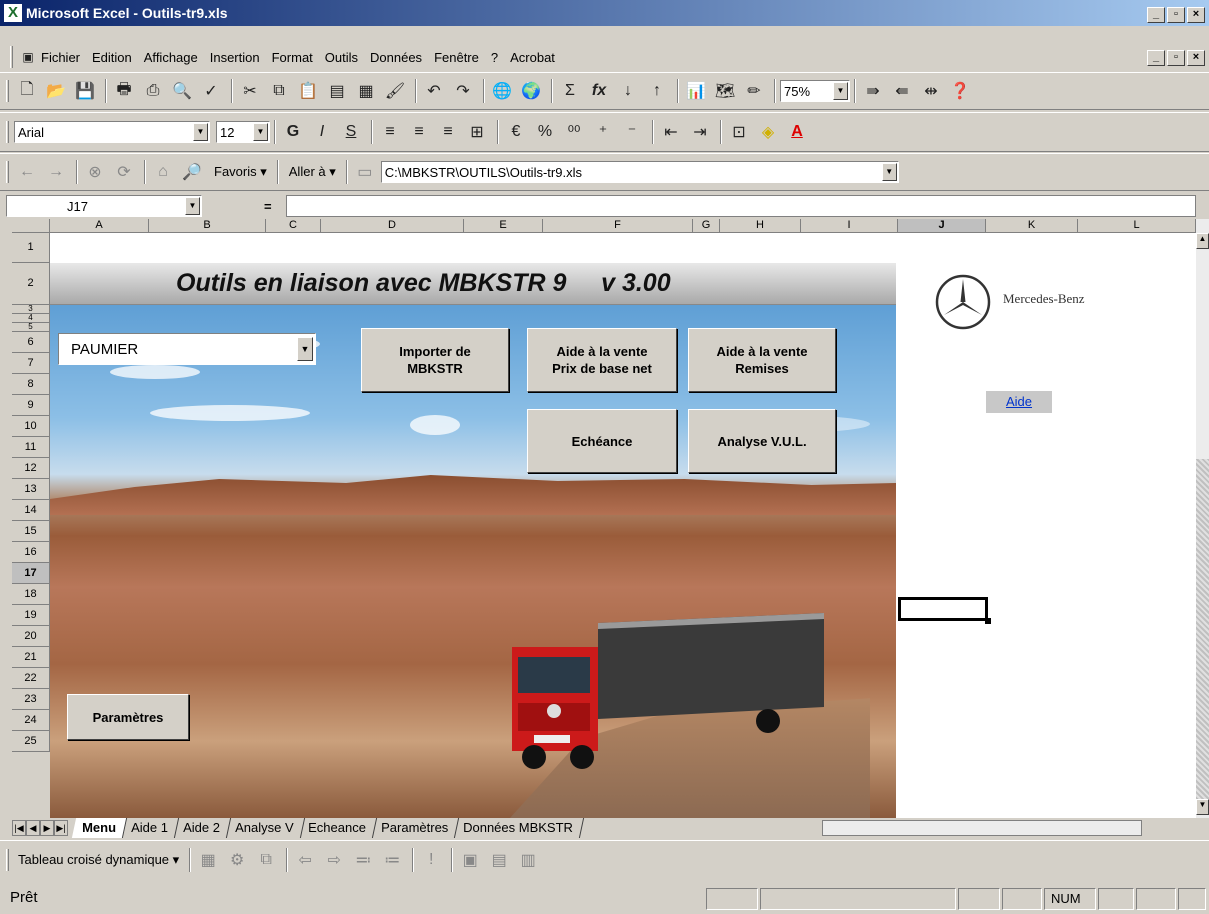 Image resolution: width=1209 pixels, height=914 pixels. What do you see at coordinates (182, 91) in the screenshot?
I see `print-preview-icon: 🔍` at bounding box center [182, 91].